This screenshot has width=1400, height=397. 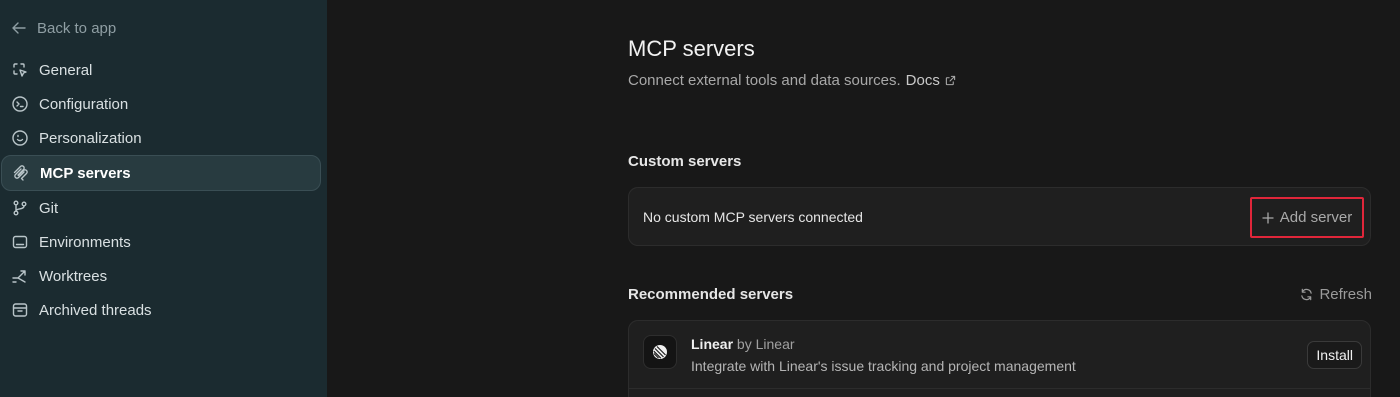 I want to click on add-server-button: Add server, so click(x=1307, y=217).